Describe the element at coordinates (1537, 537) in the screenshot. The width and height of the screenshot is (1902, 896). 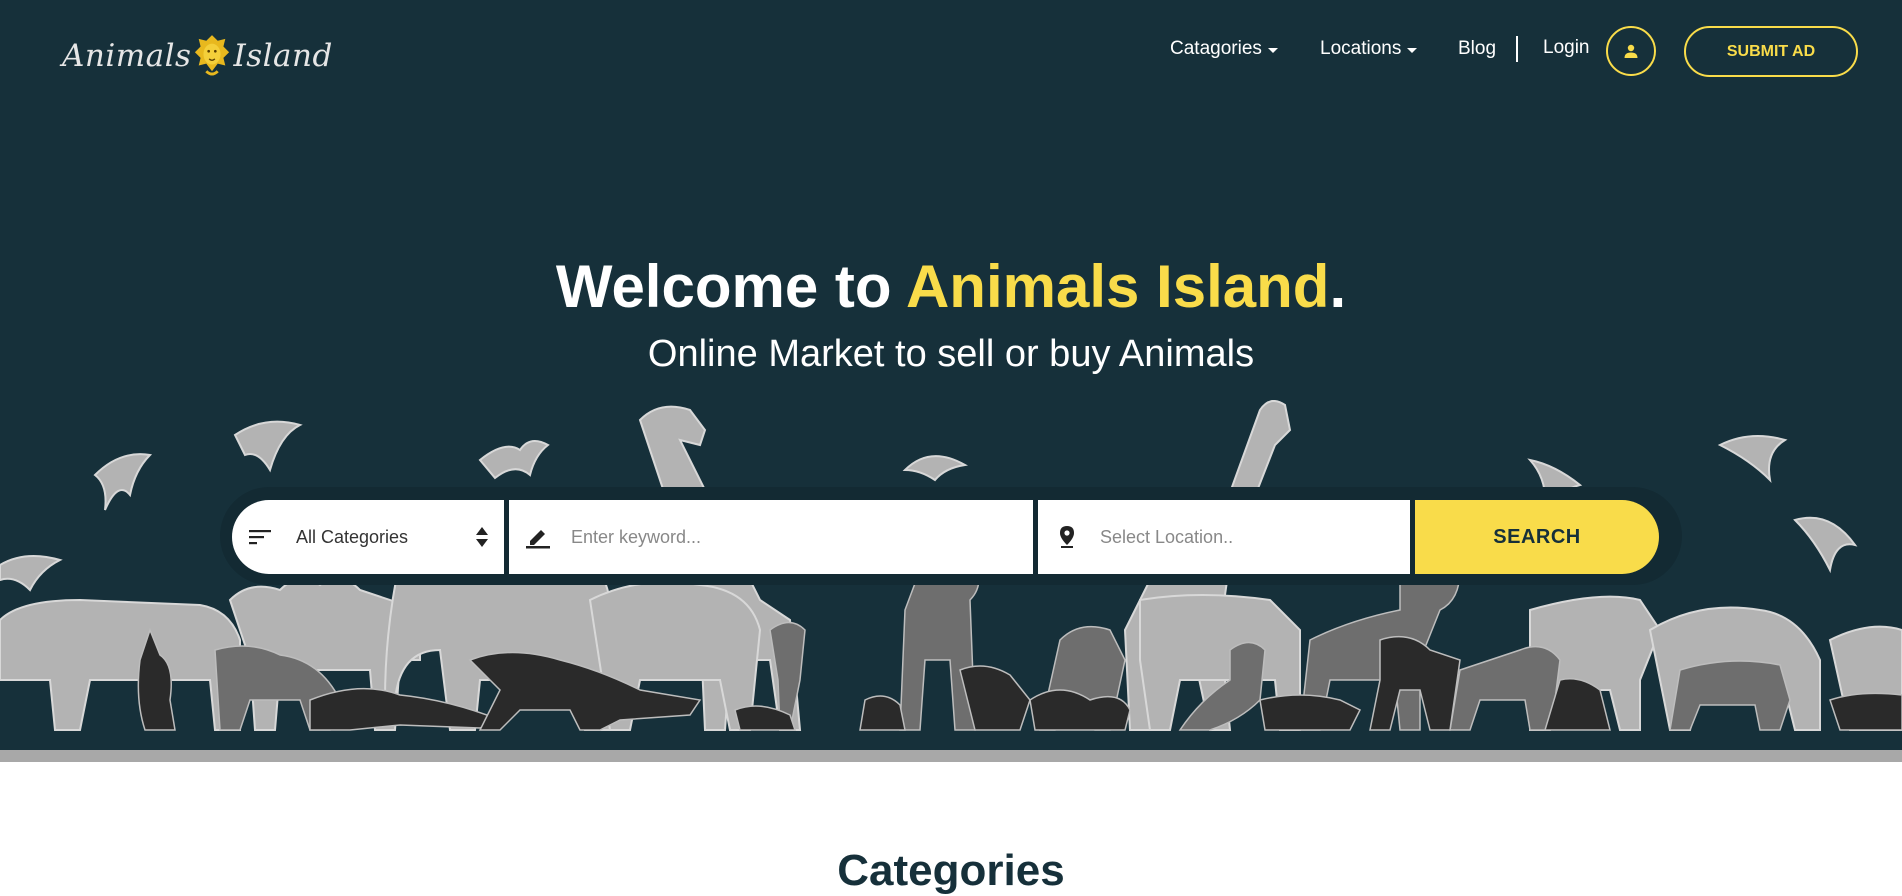
I see `search-button: SEARCH` at that location.